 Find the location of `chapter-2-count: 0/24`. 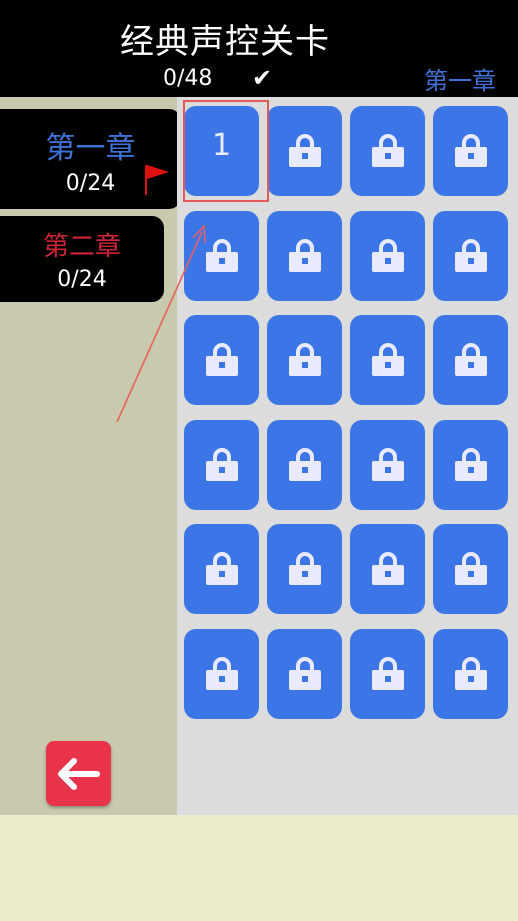

chapter-2-count: 0/24 is located at coordinates (82, 279).